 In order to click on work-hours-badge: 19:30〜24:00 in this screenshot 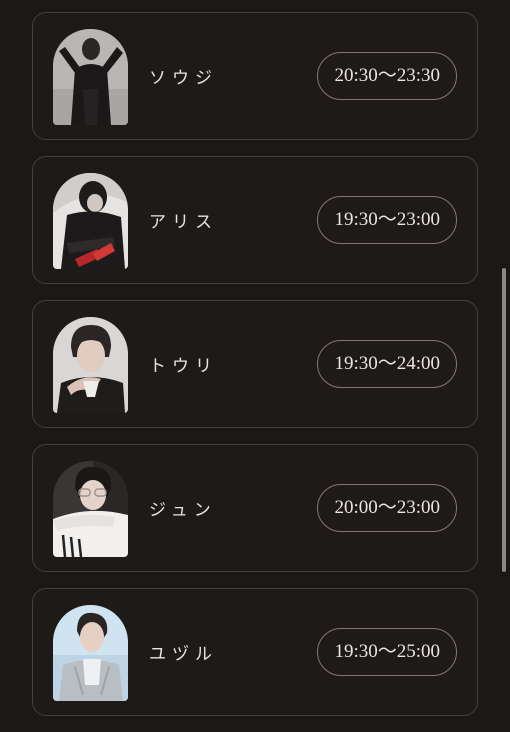, I will do `click(387, 364)`.